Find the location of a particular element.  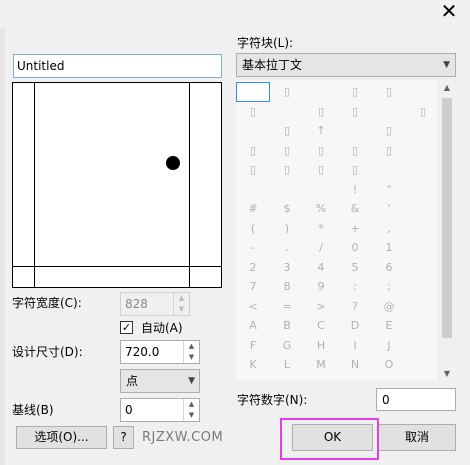

glyph-cell: A is located at coordinates (253, 326).